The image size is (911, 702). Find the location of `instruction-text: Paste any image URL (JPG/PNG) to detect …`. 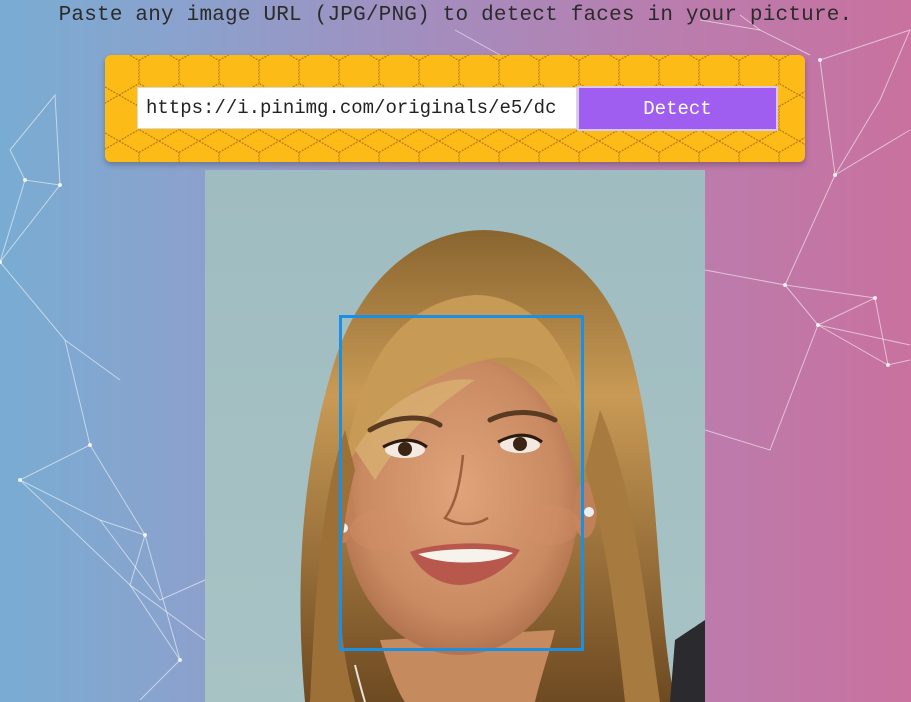

instruction-text: Paste any image URL (JPG/PNG) to detect … is located at coordinates (455, 15).